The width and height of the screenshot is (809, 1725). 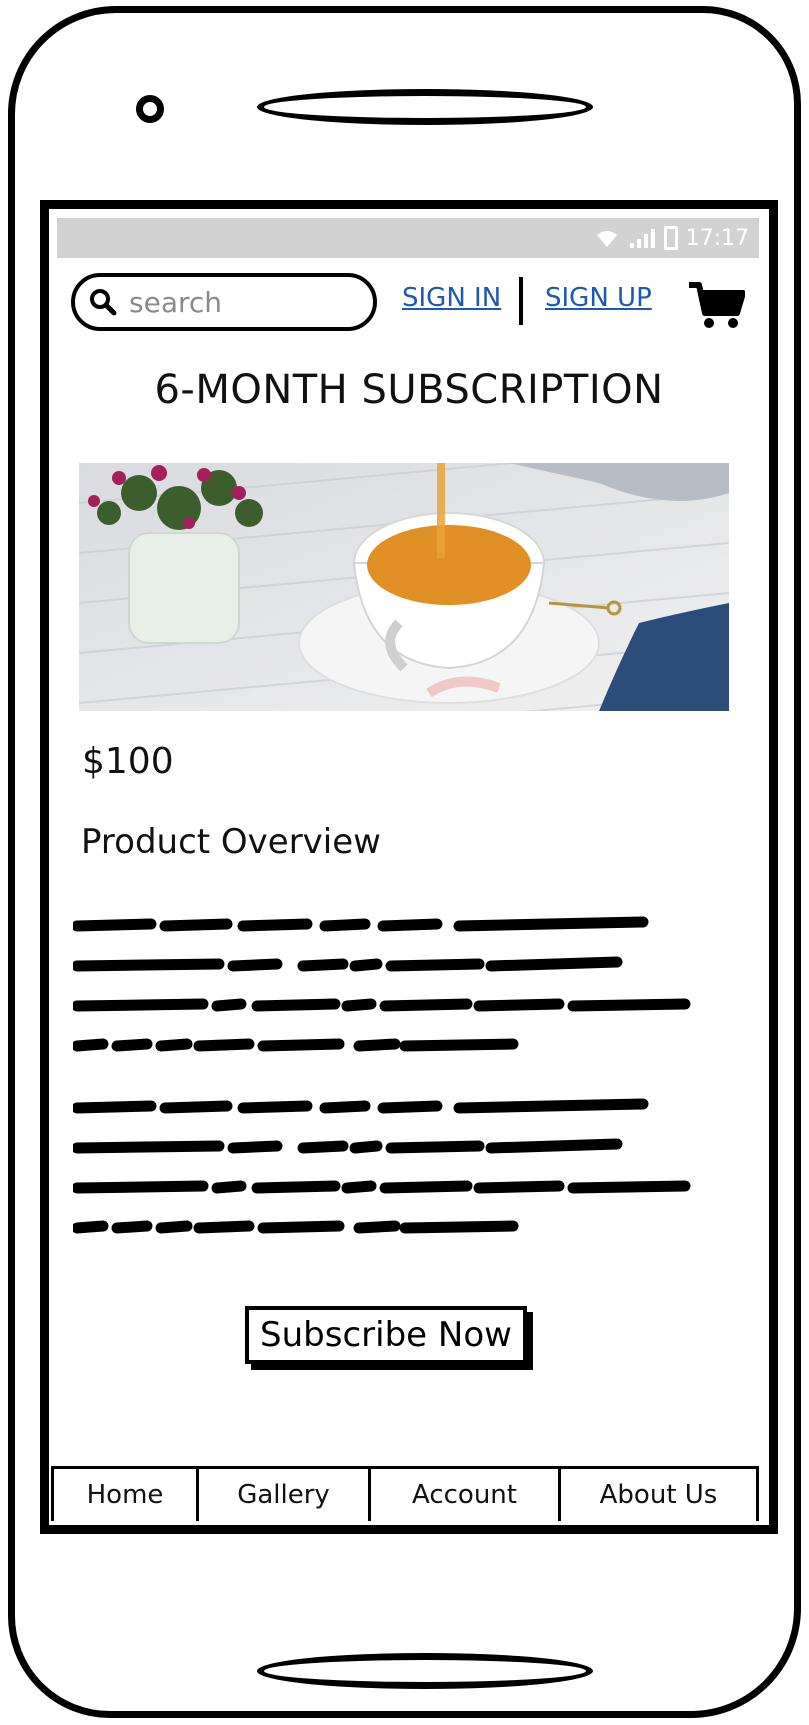 What do you see at coordinates (642, 238) in the screenshot?
I see `signal-icon` at bounding box center [642, 238].